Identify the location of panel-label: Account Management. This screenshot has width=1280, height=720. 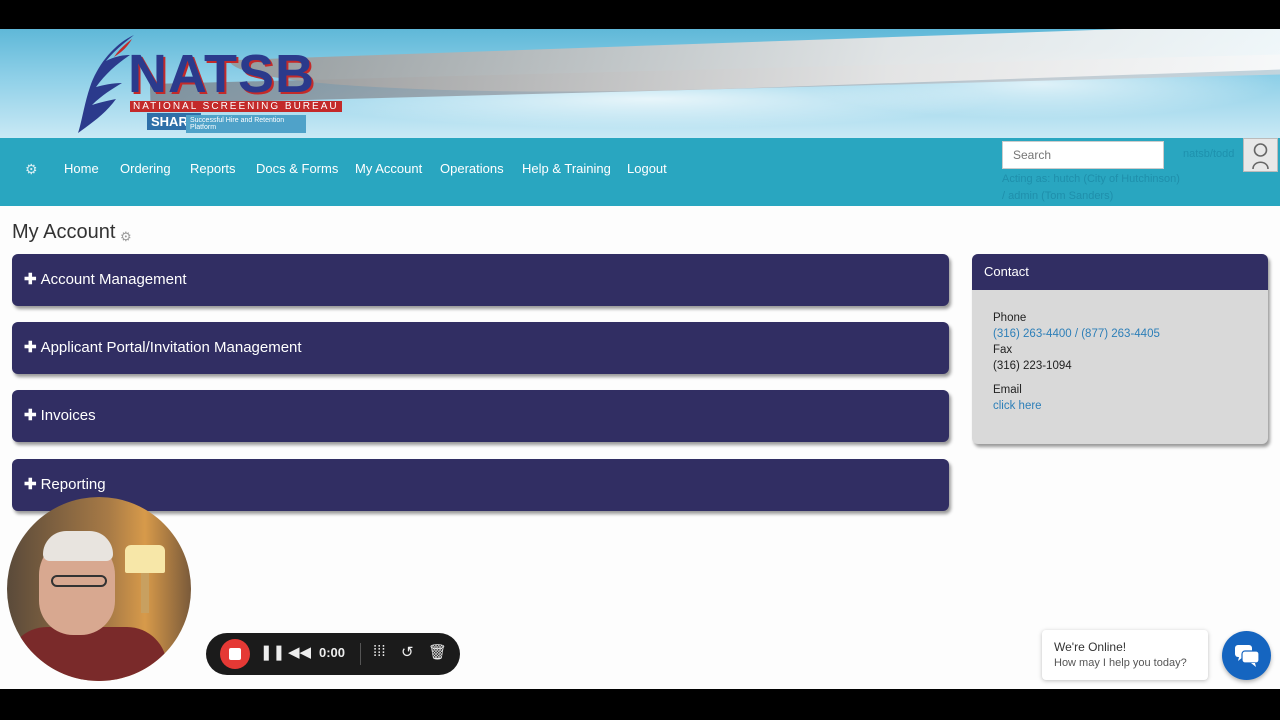
(113, 279).